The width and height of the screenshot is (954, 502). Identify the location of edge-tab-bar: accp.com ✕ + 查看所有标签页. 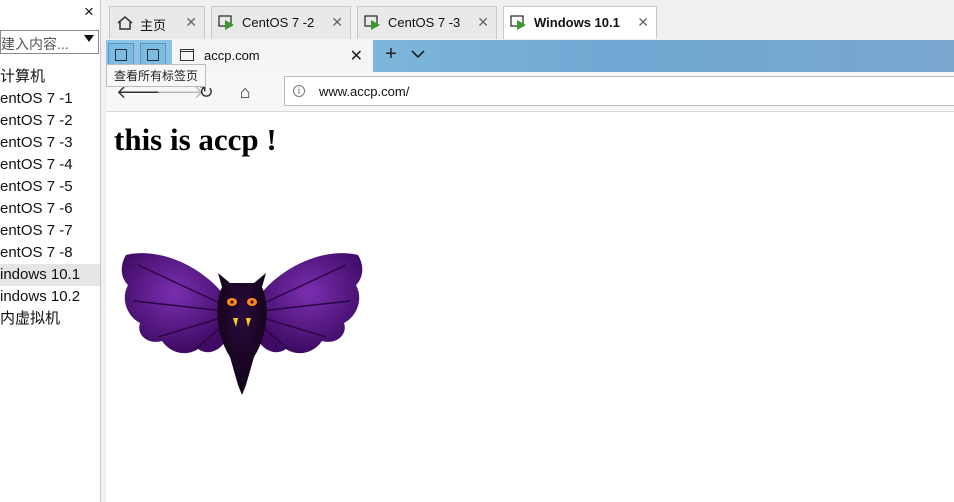
(530, 63).